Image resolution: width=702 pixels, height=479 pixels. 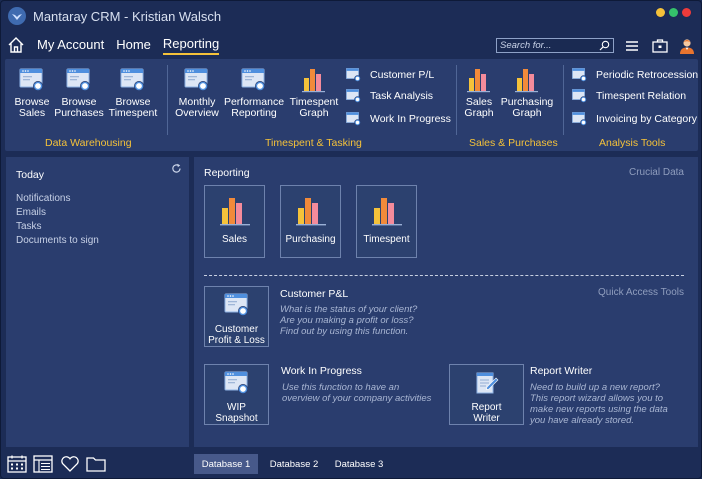 What do you see at coordinates (70, 45) in the screenshot?
I see `nav-my-account: My Account` at bounding box center [70, 45].